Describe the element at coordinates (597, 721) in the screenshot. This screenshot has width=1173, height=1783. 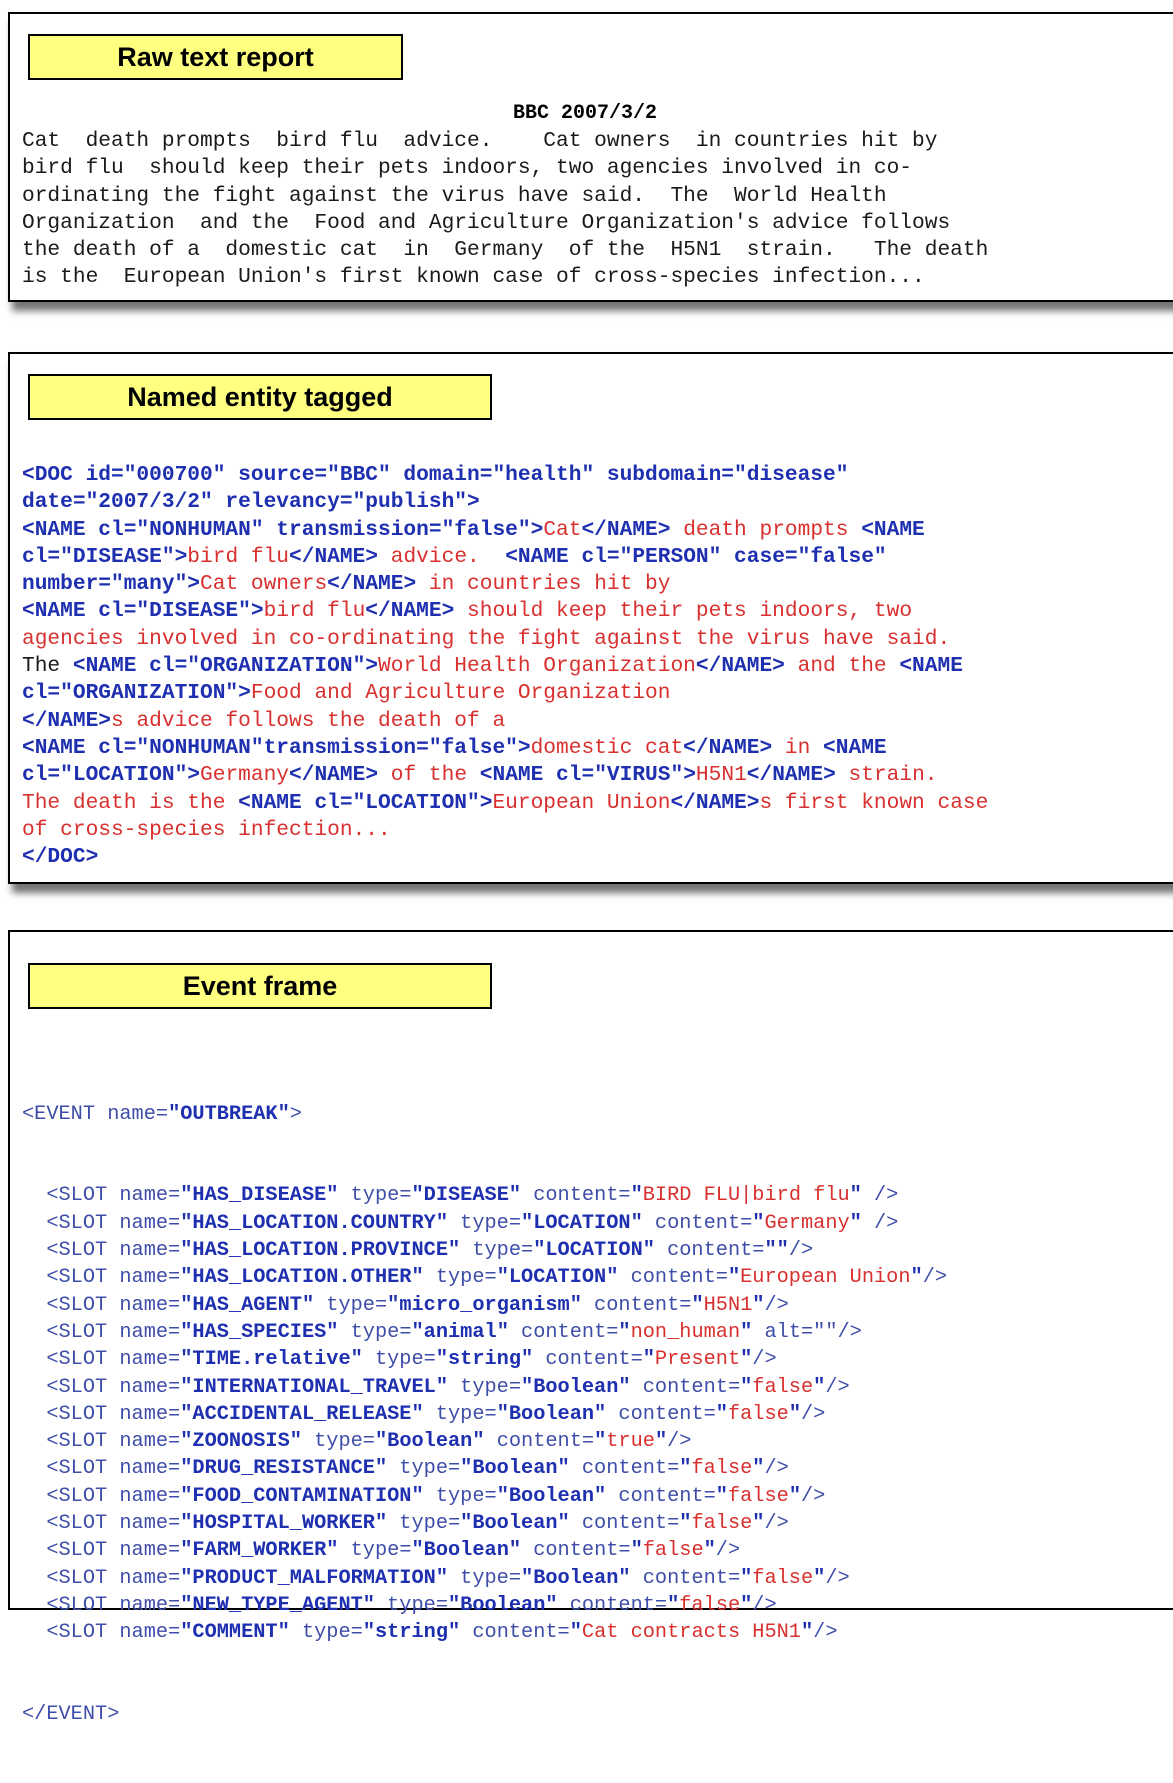
I see `tagged-line: </NAME>s advice follows the death of a` at that location.